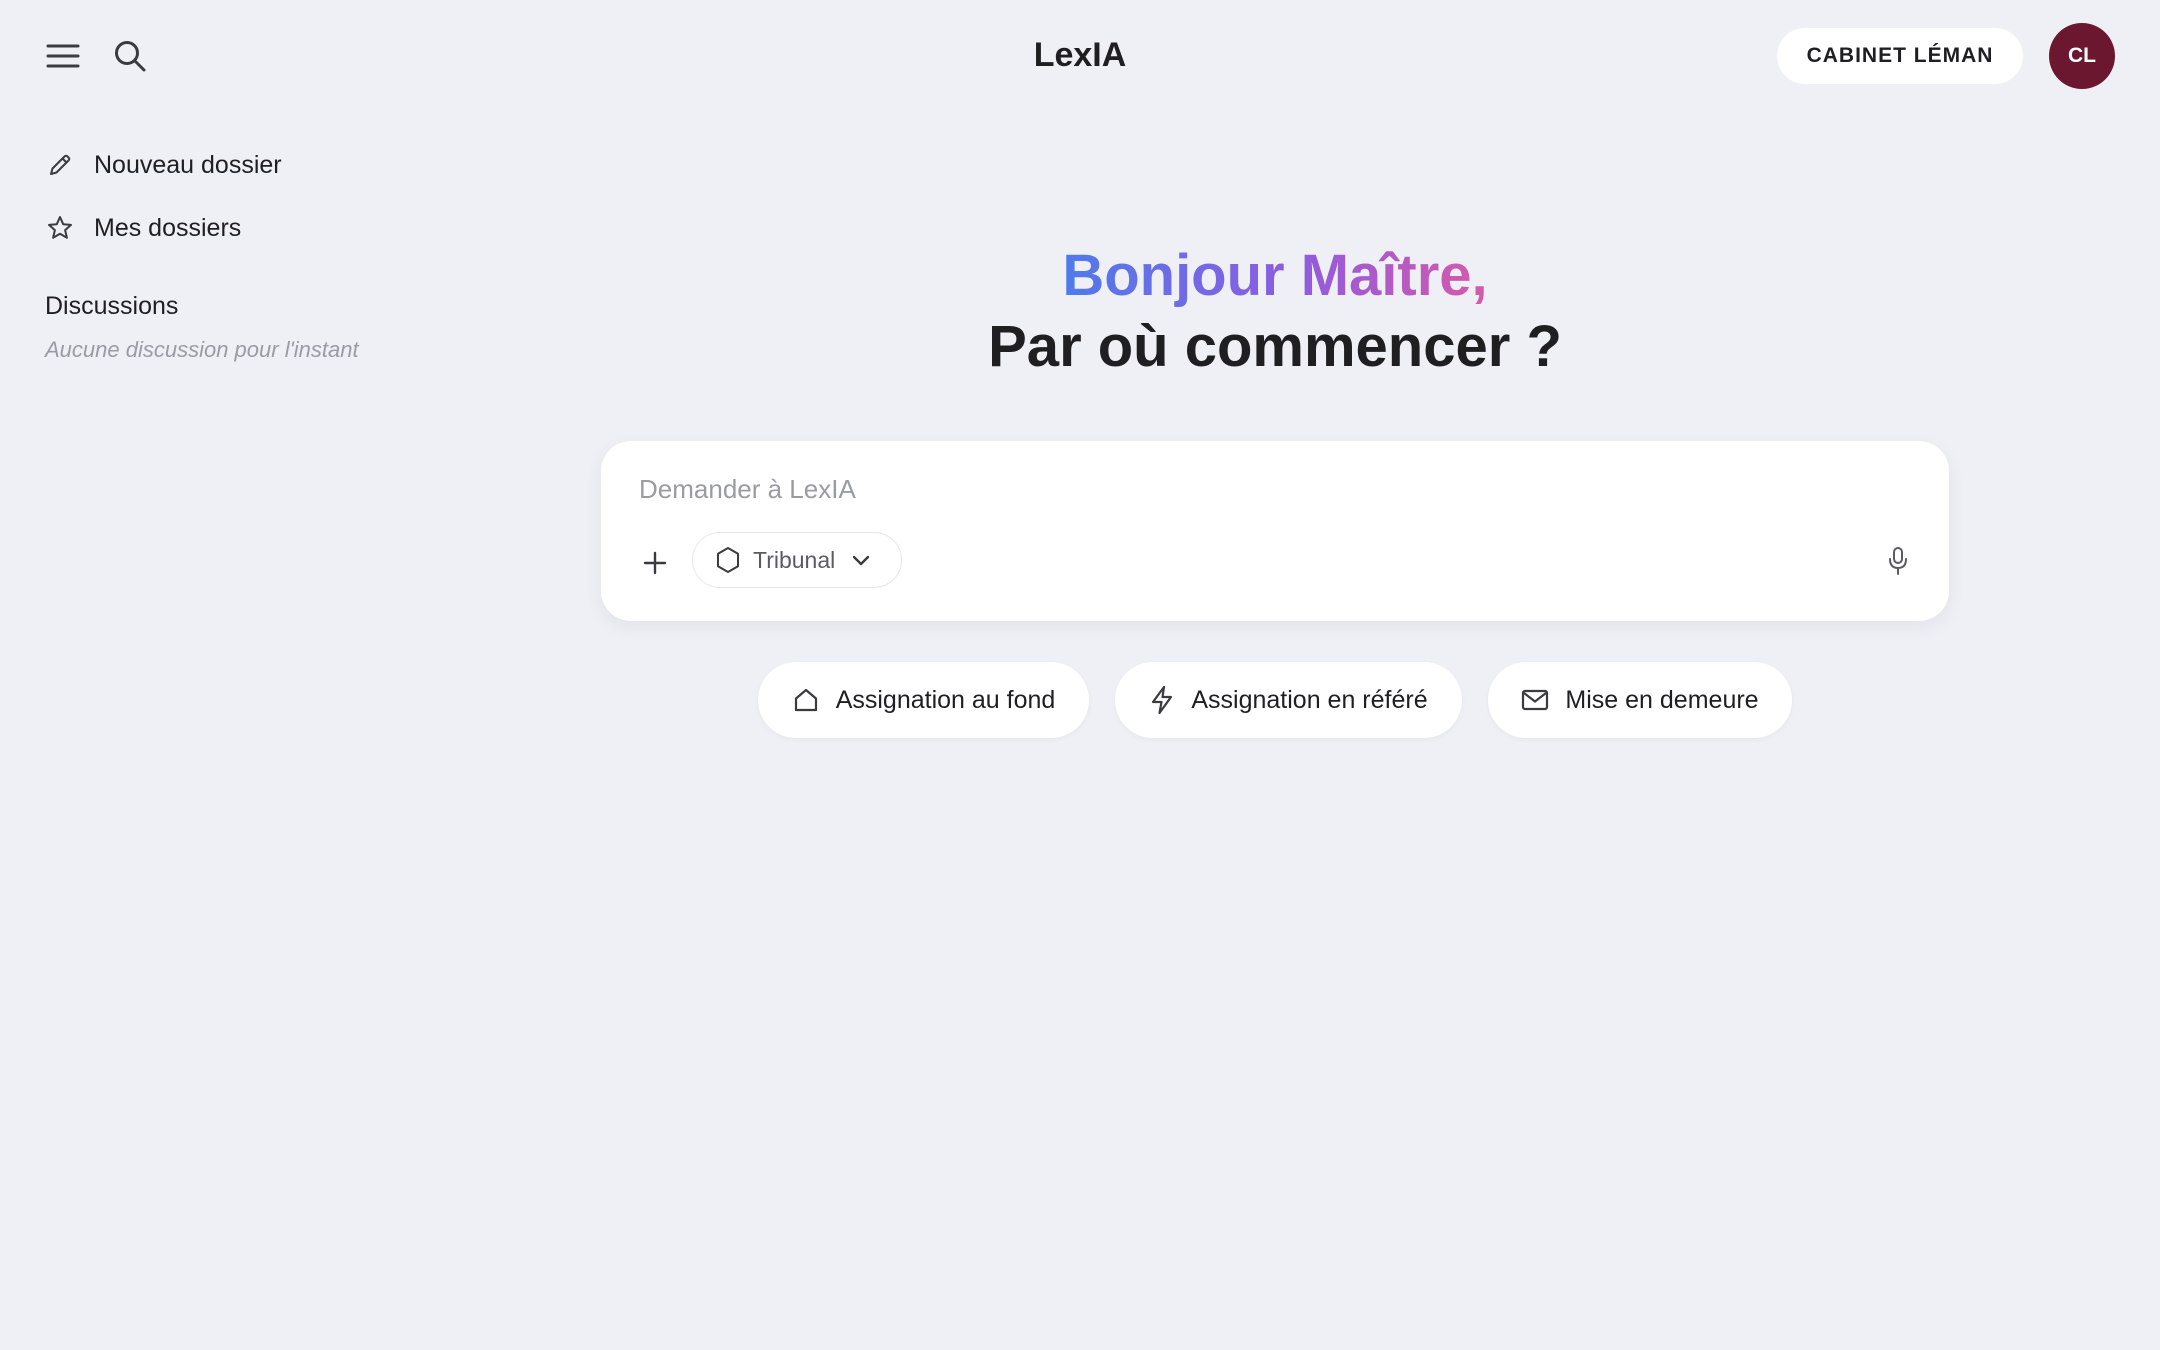 The width and height of the screenshot is (2160, 1350). I want to click on hexagon-icon, so click(728, 560).